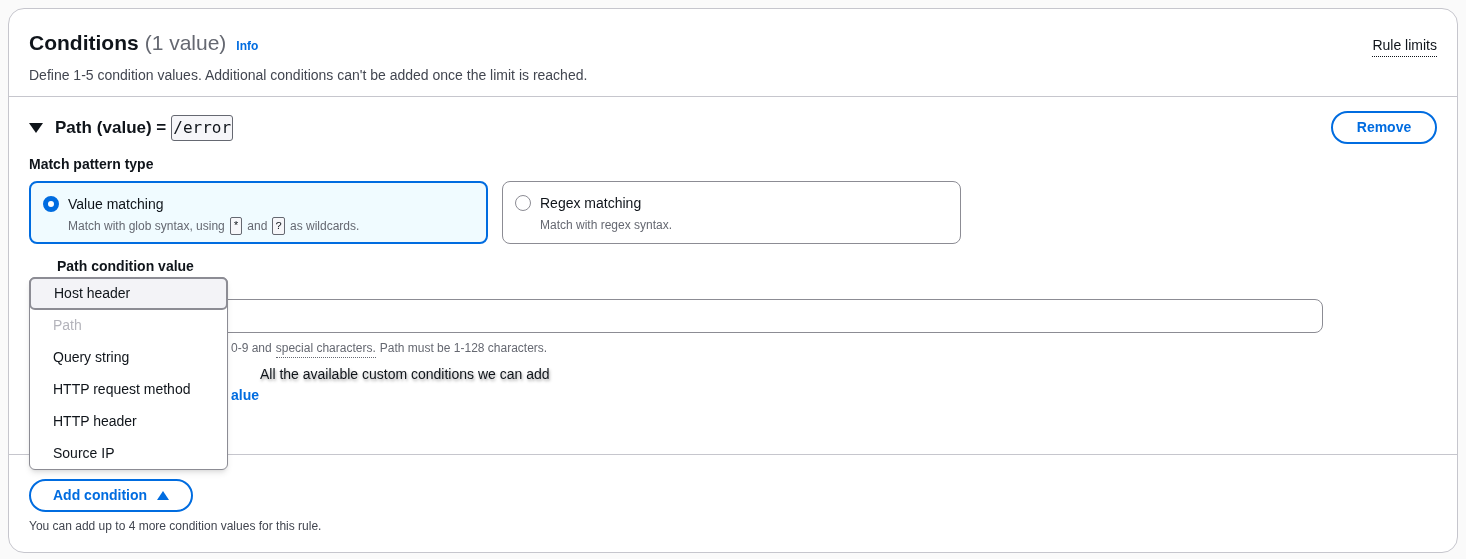  What do you see at coordinates (325, 226) in the screenshot?
I see `option-description: as wildcards.` at bounding box center [325, 226].